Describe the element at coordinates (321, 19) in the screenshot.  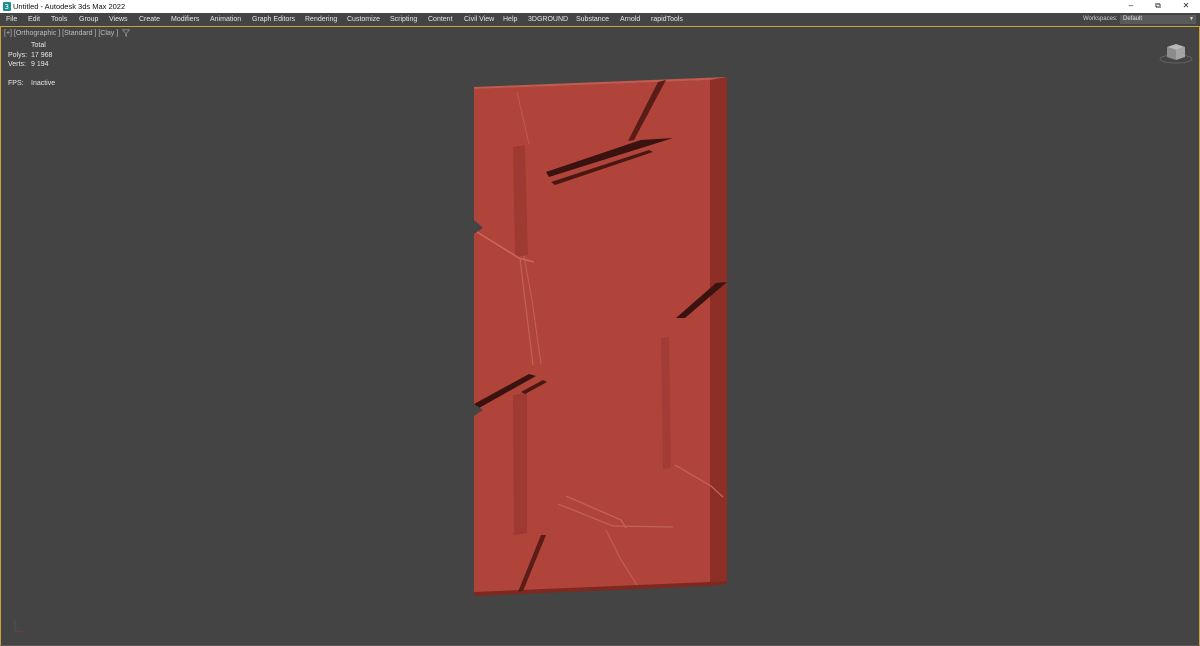
I see `menu-rendering: Rendering` at that location.